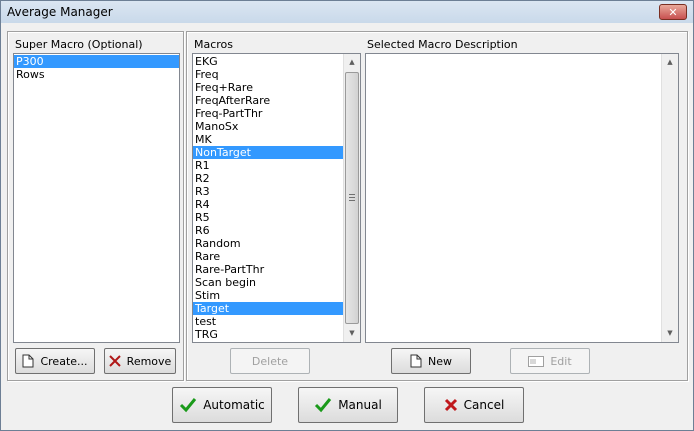  I want to click on title-bar: Average Manager ✕, so click(347, 12).